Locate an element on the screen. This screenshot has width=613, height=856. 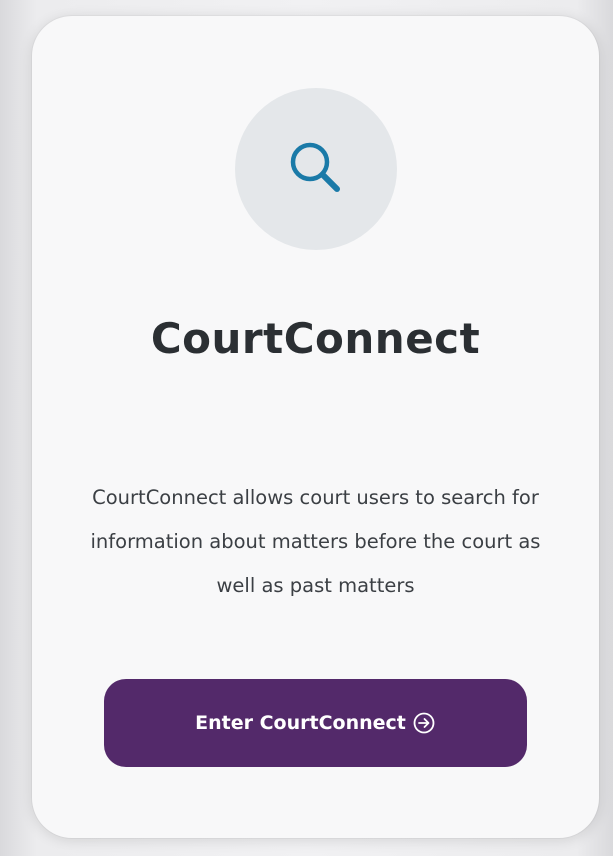
enter-courtconnect-button: Enter CourtConnect is located at coordinates (315, 723).